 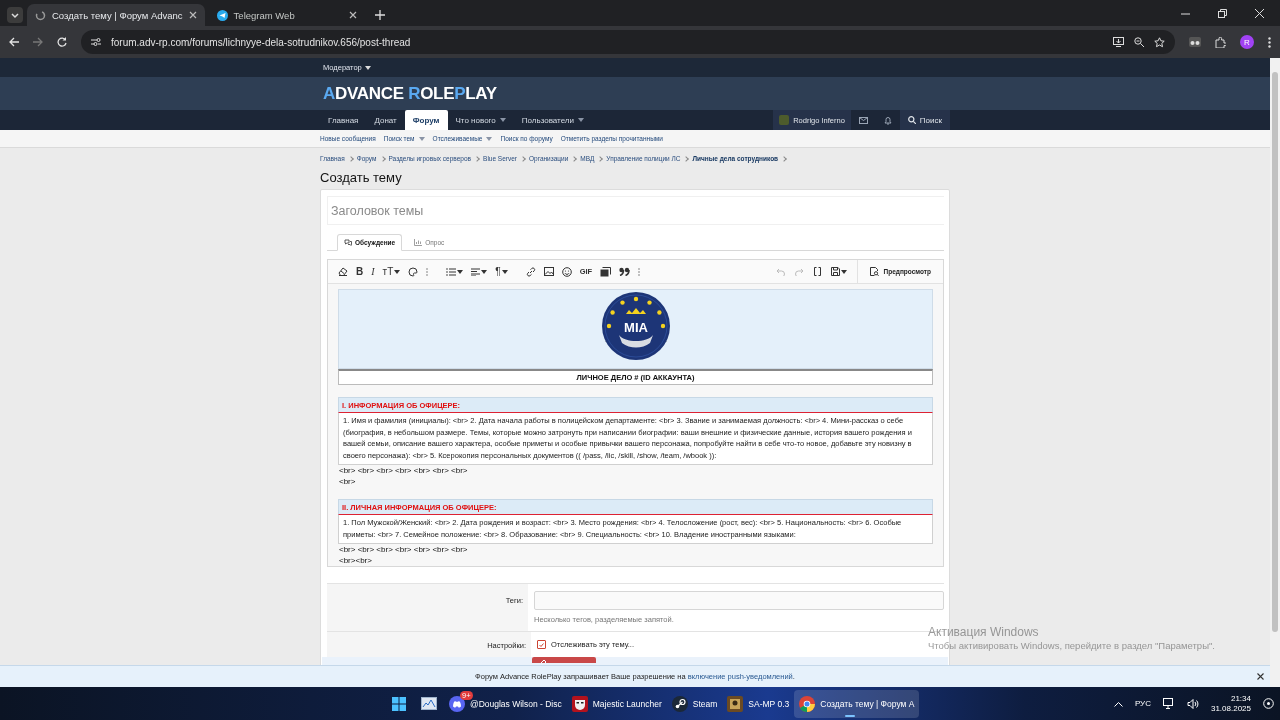 I want to click on taskbar-app: Steam, so click(x=694, y=703).